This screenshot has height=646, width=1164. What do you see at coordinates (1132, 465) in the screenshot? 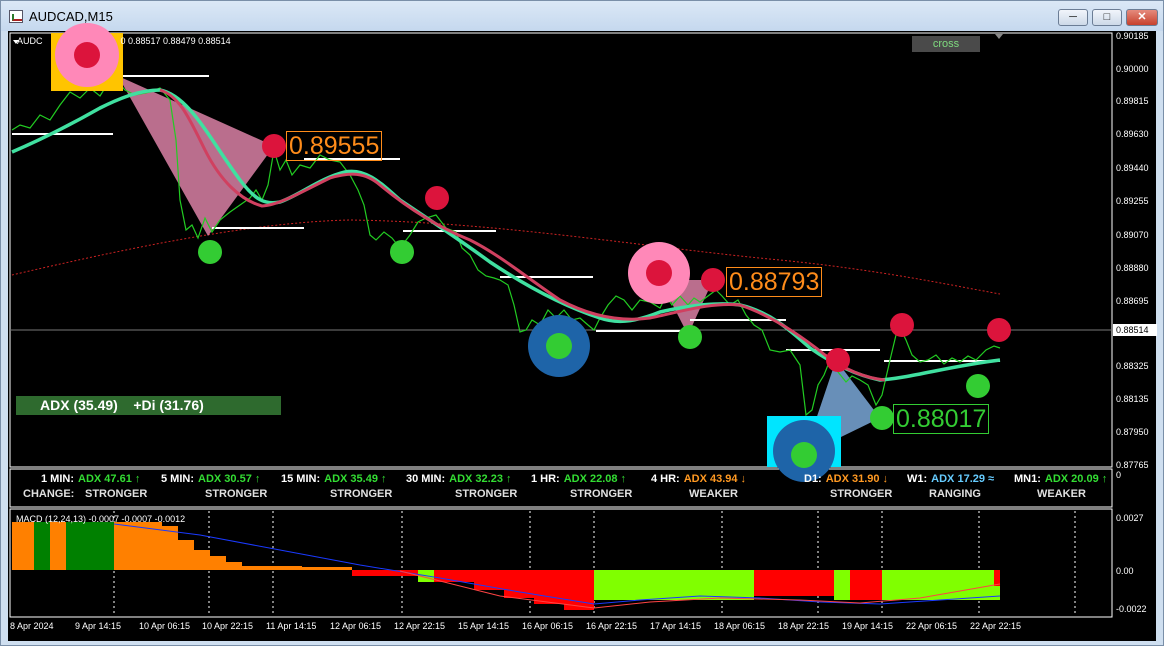
I see `price-tick: 0.87765` at bounding box center [1132, 465].